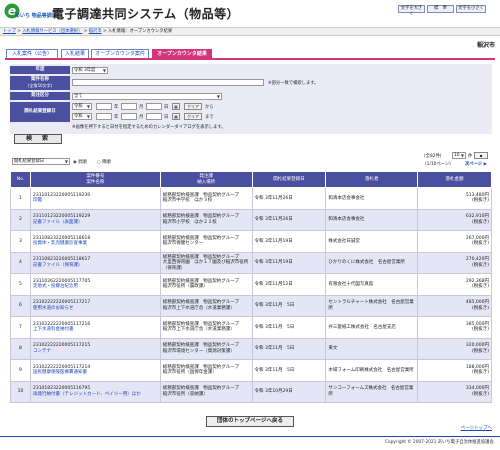 This screenshot has width=500, height=450. I want to click on font-large-button: 文字を大きく, so click(411, 11).